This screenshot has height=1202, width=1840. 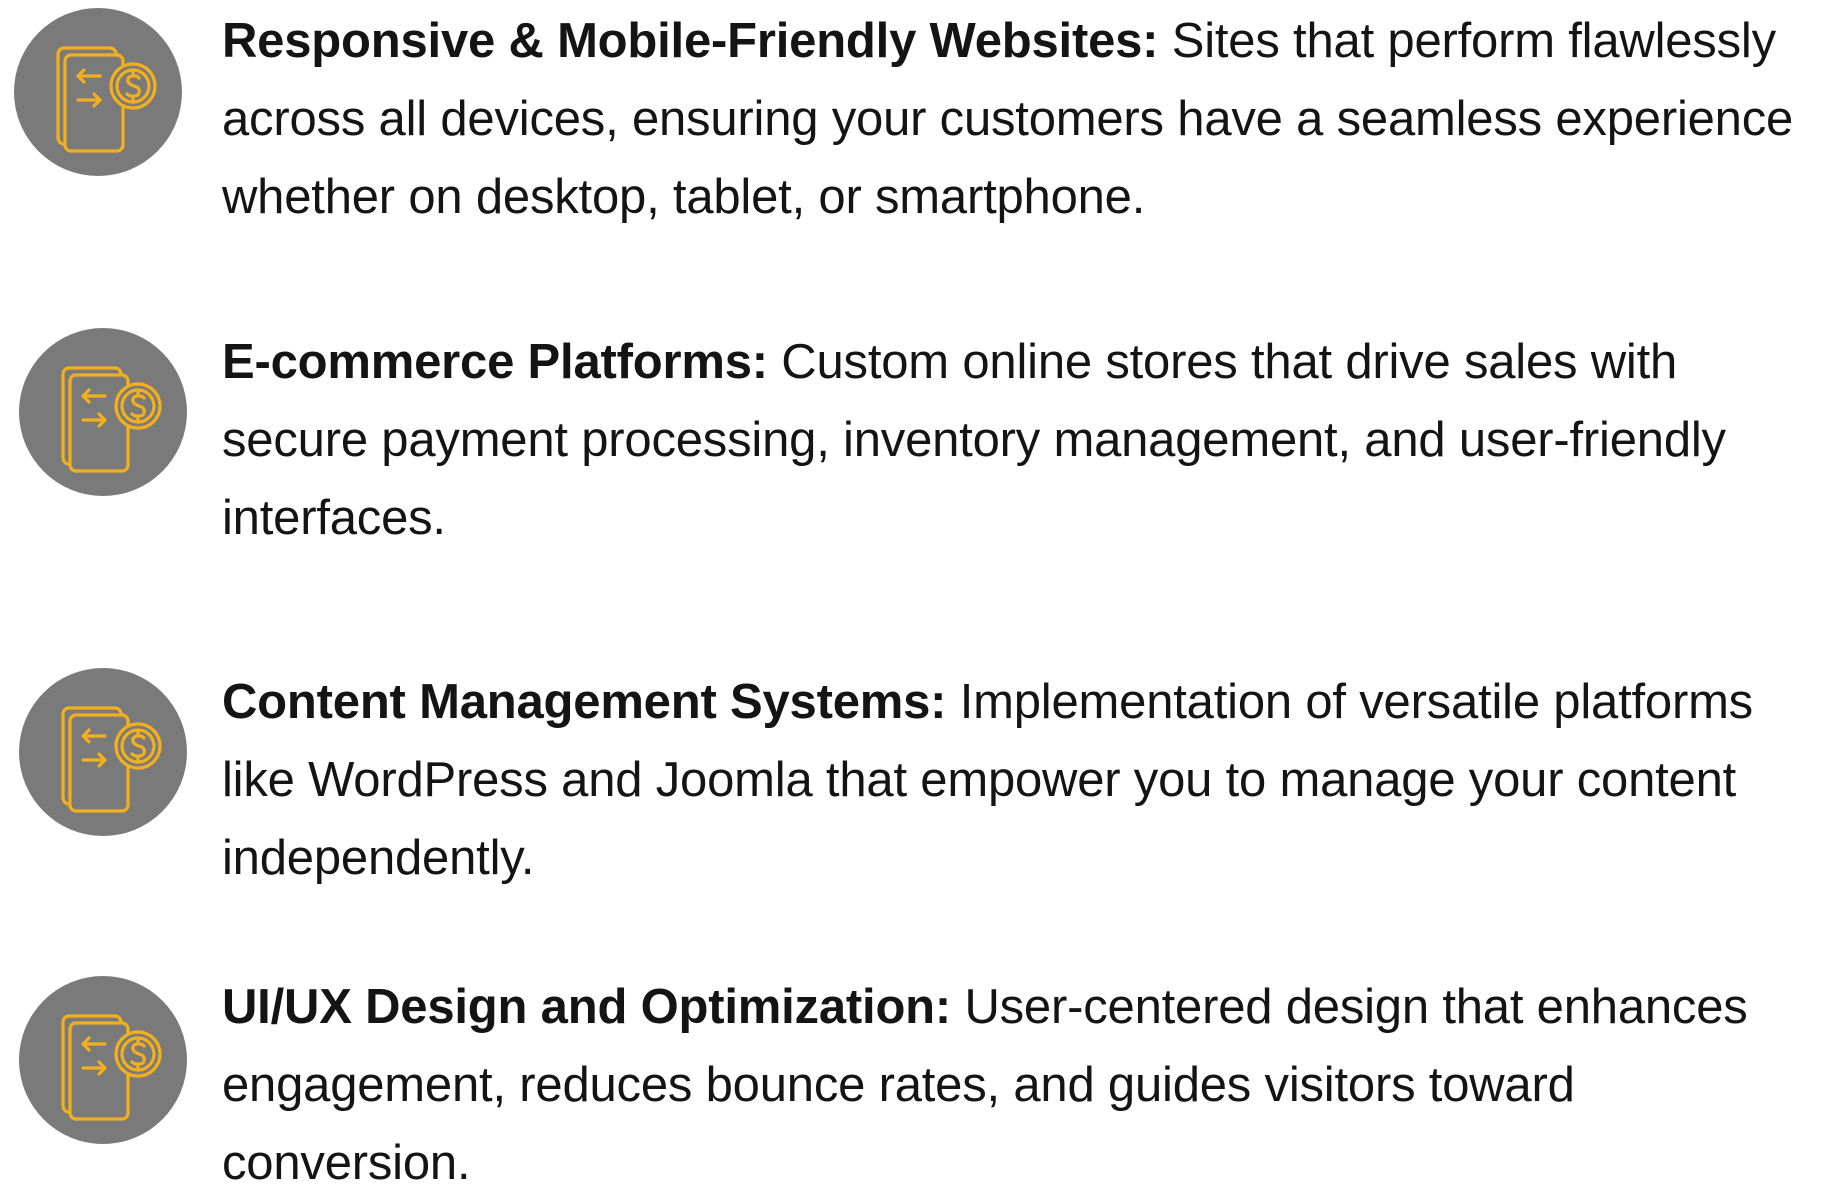 I want to click on feature-title: E-commerce Platforms:, so click(x=495, y=362).